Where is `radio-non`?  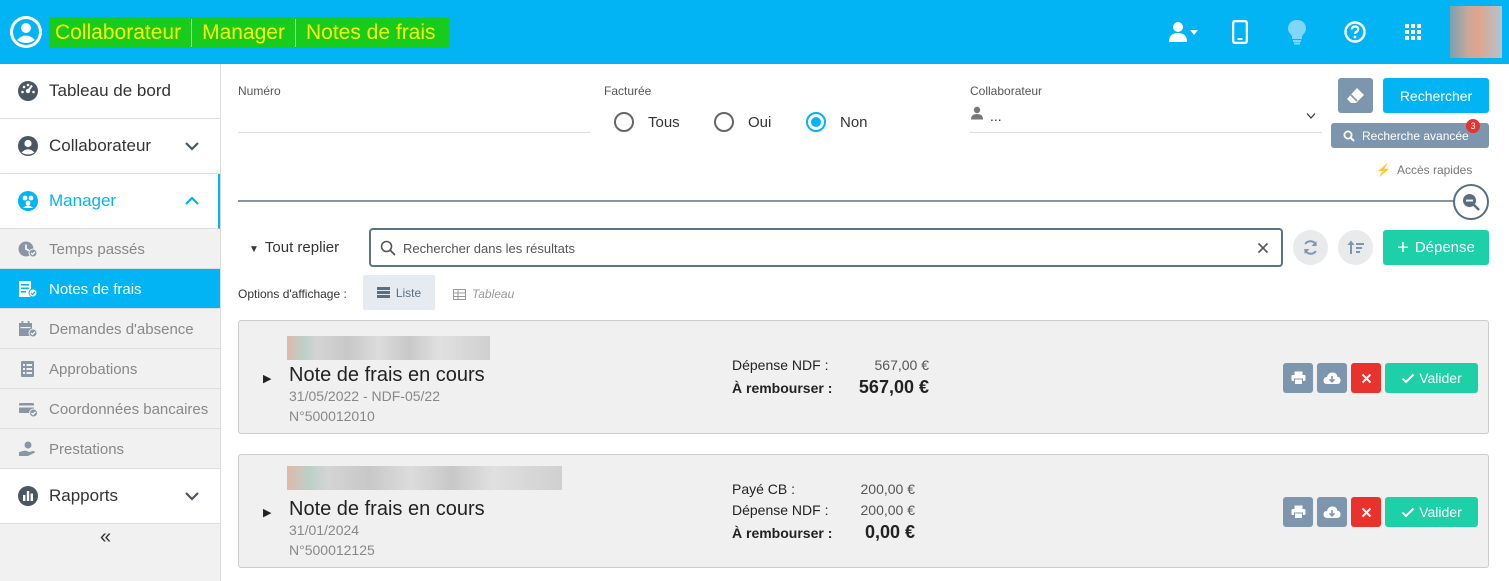
radio-non is located at coordinates (816, 122).